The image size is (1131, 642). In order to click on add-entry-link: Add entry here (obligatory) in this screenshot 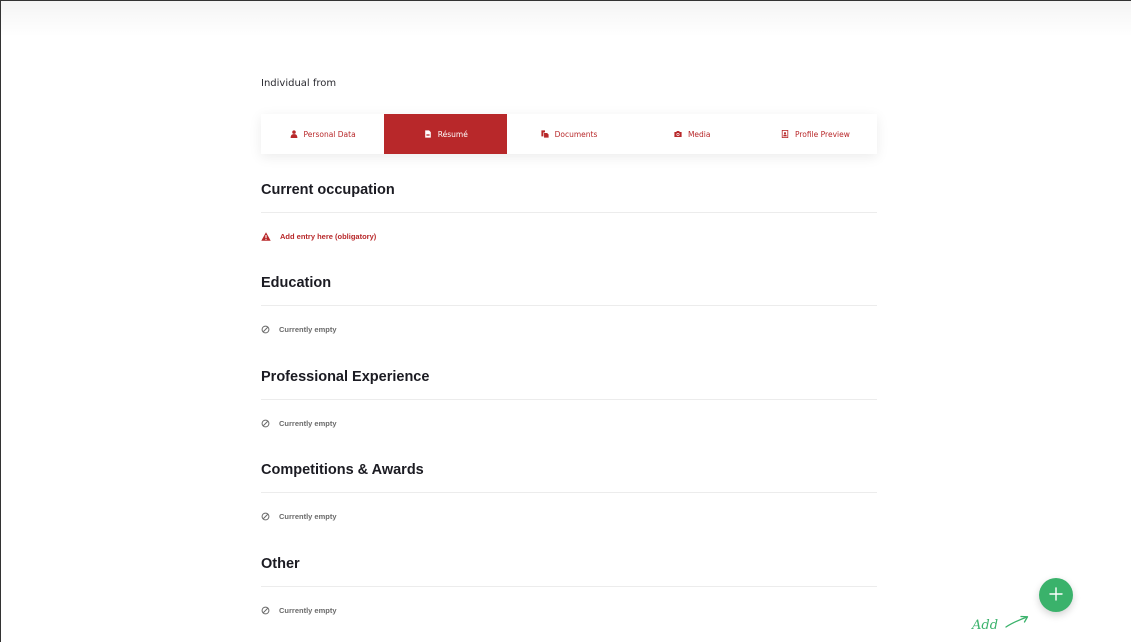, I will do `click(569, 236)`.